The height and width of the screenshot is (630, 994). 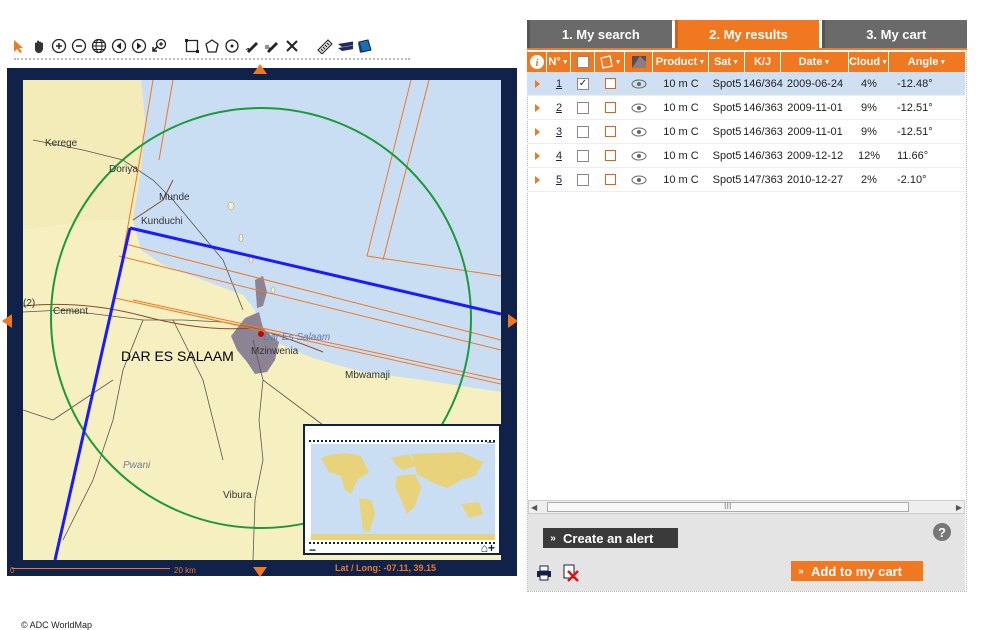 I want to click on printer-icon, so click(x=544, y=574).